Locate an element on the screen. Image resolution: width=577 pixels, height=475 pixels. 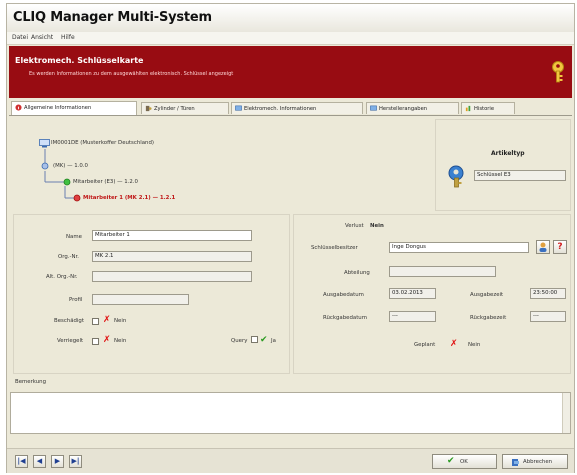
issue-date-label: Ausgabedatum is located at coordinates (343, 295).